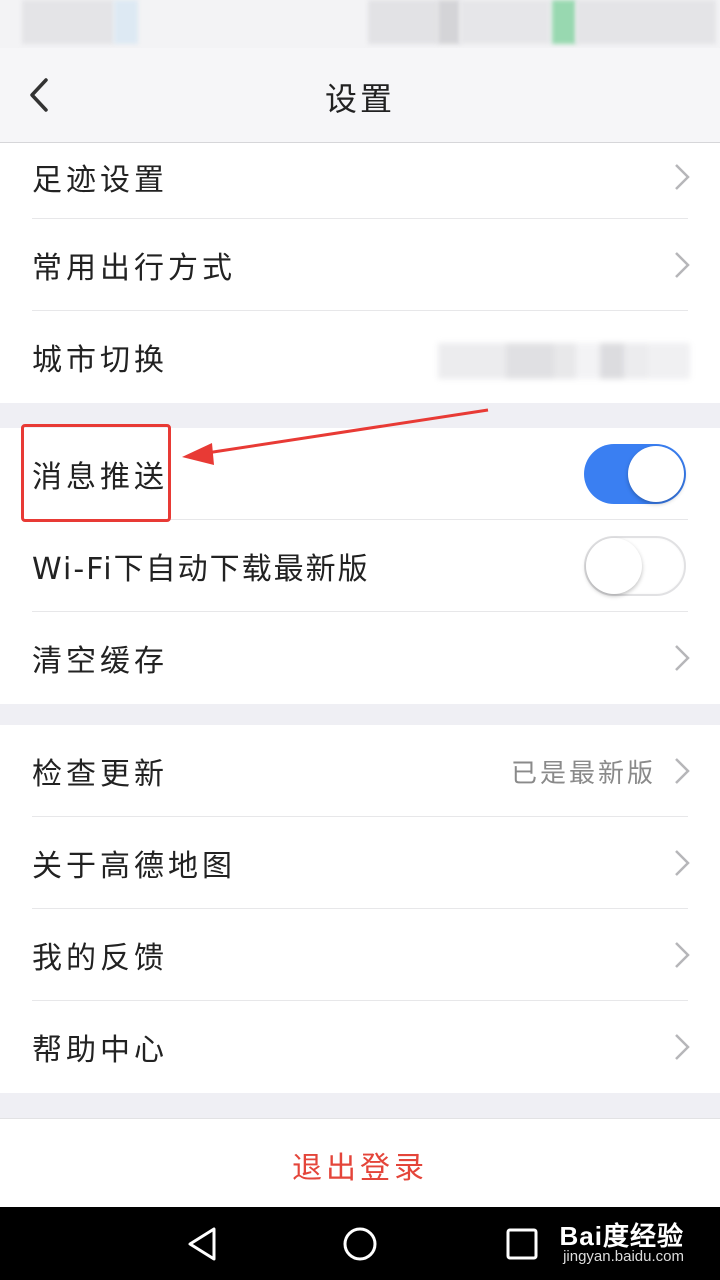  I want to click on page-title: 设置, so click(359, 99).